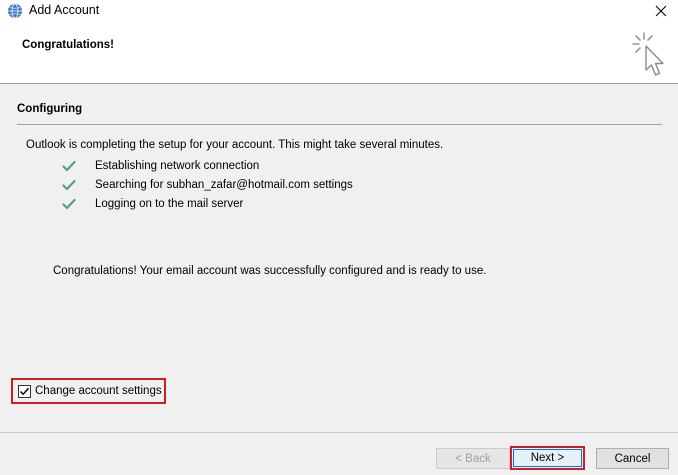  I want to click on checkbox-check-icon, so click(24, 391).